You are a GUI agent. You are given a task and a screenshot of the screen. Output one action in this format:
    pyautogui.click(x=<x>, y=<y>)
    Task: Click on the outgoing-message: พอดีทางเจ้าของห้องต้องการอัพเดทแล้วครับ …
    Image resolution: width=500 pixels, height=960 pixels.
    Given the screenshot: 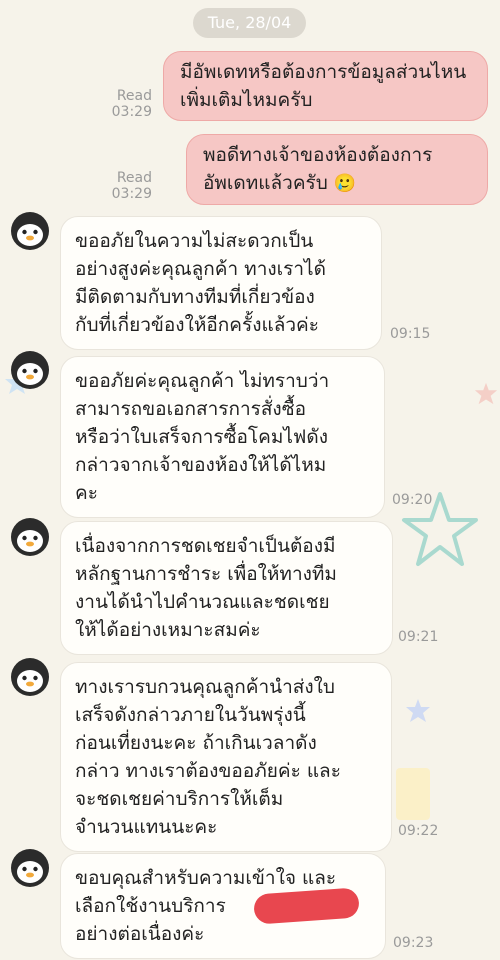 What is the action you would take?
    pyautogui.click(x=337, y=169)
    